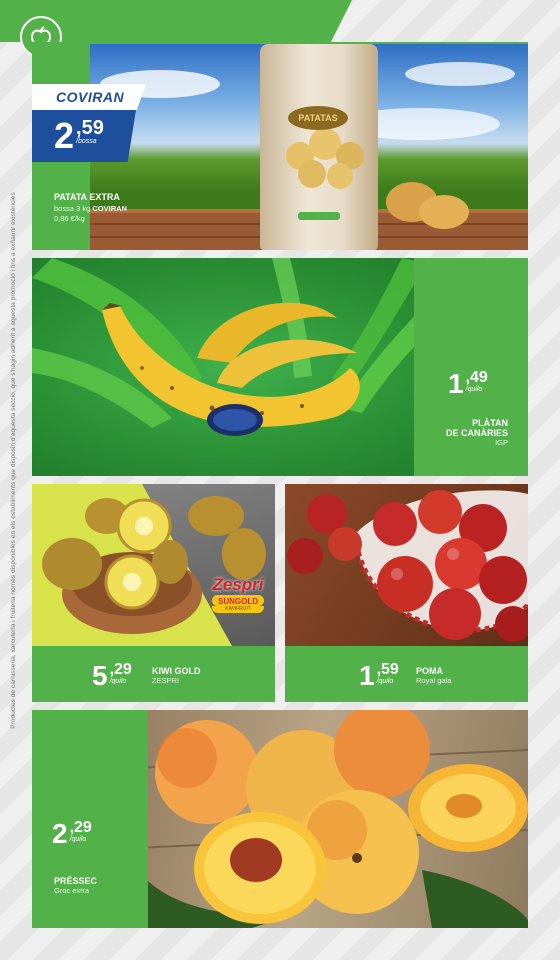 This screenshot has width=560, height=960. I want to click on banana-price: 1 ,49 /quilo, so click(468, 384).